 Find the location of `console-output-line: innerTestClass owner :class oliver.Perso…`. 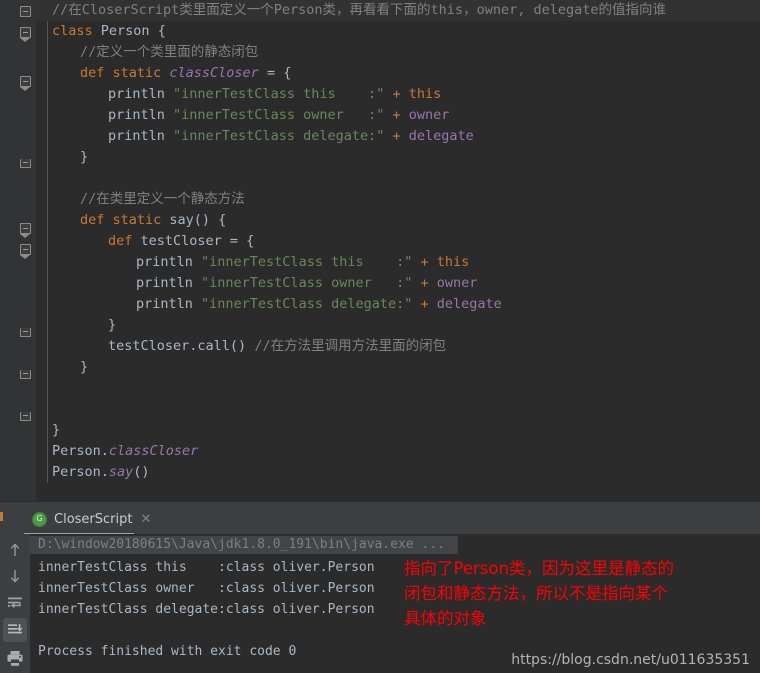

console-output-line: innerTestClass owner :class oliver.Perso… is located at coordinates (206, 588).